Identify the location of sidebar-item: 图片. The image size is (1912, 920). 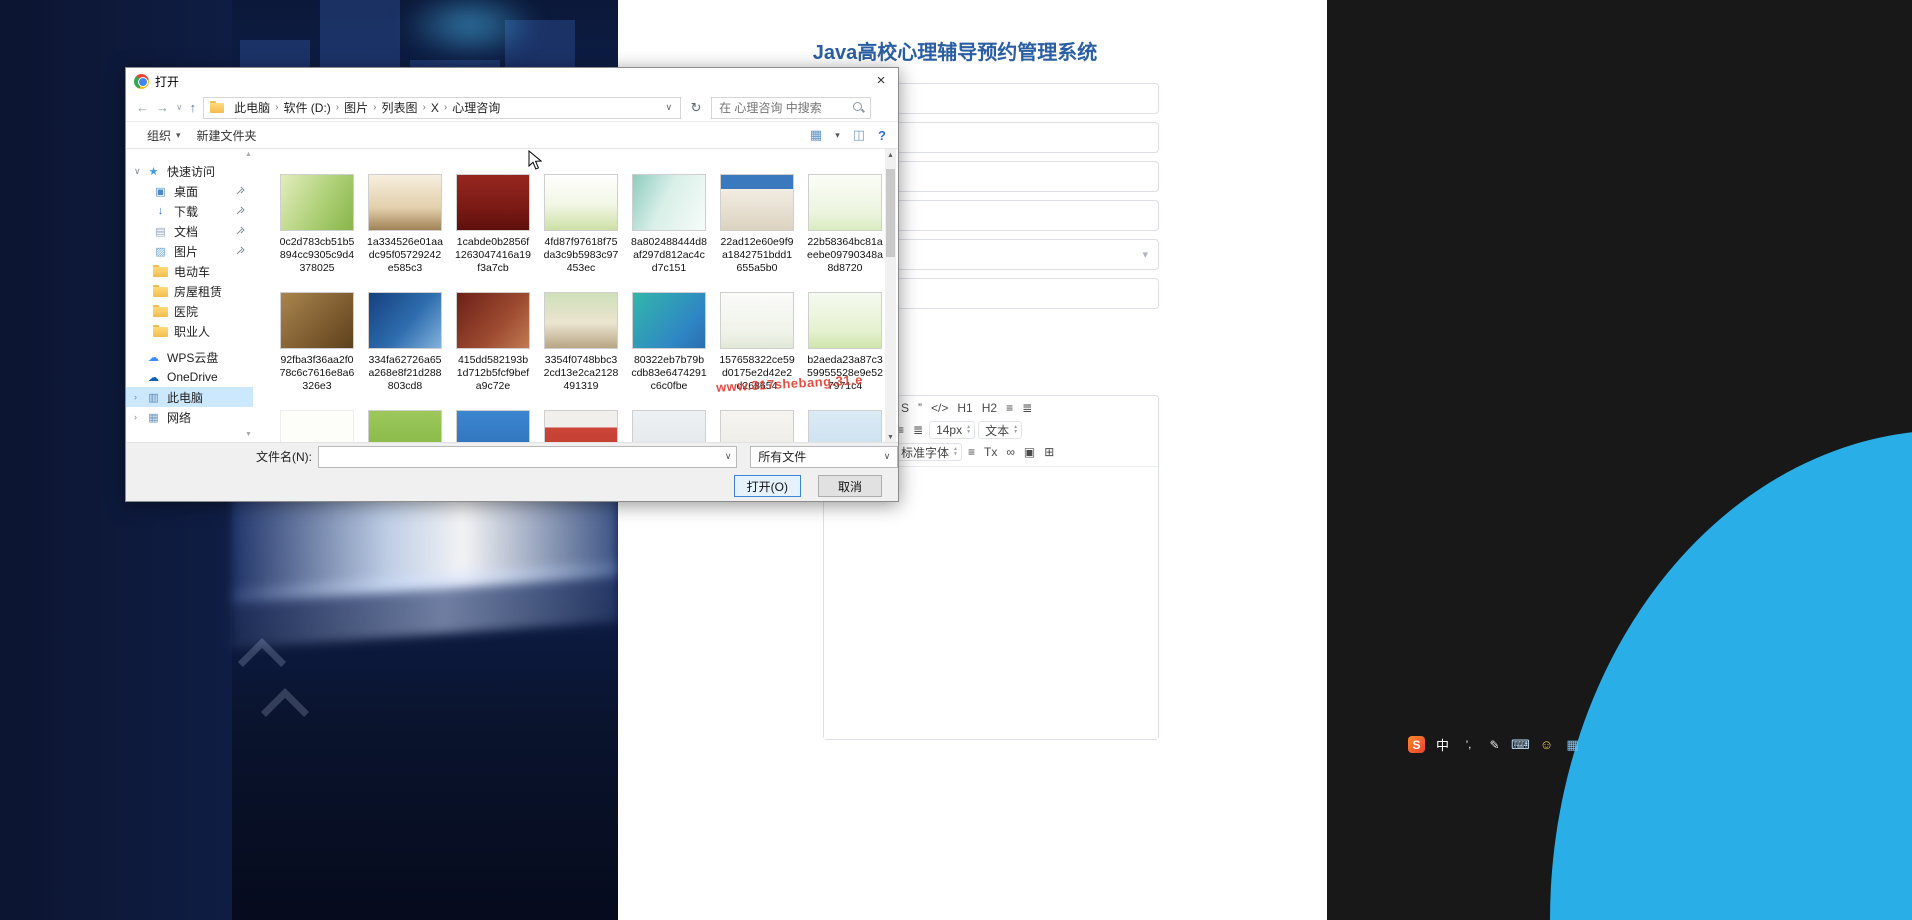
(189, 251).